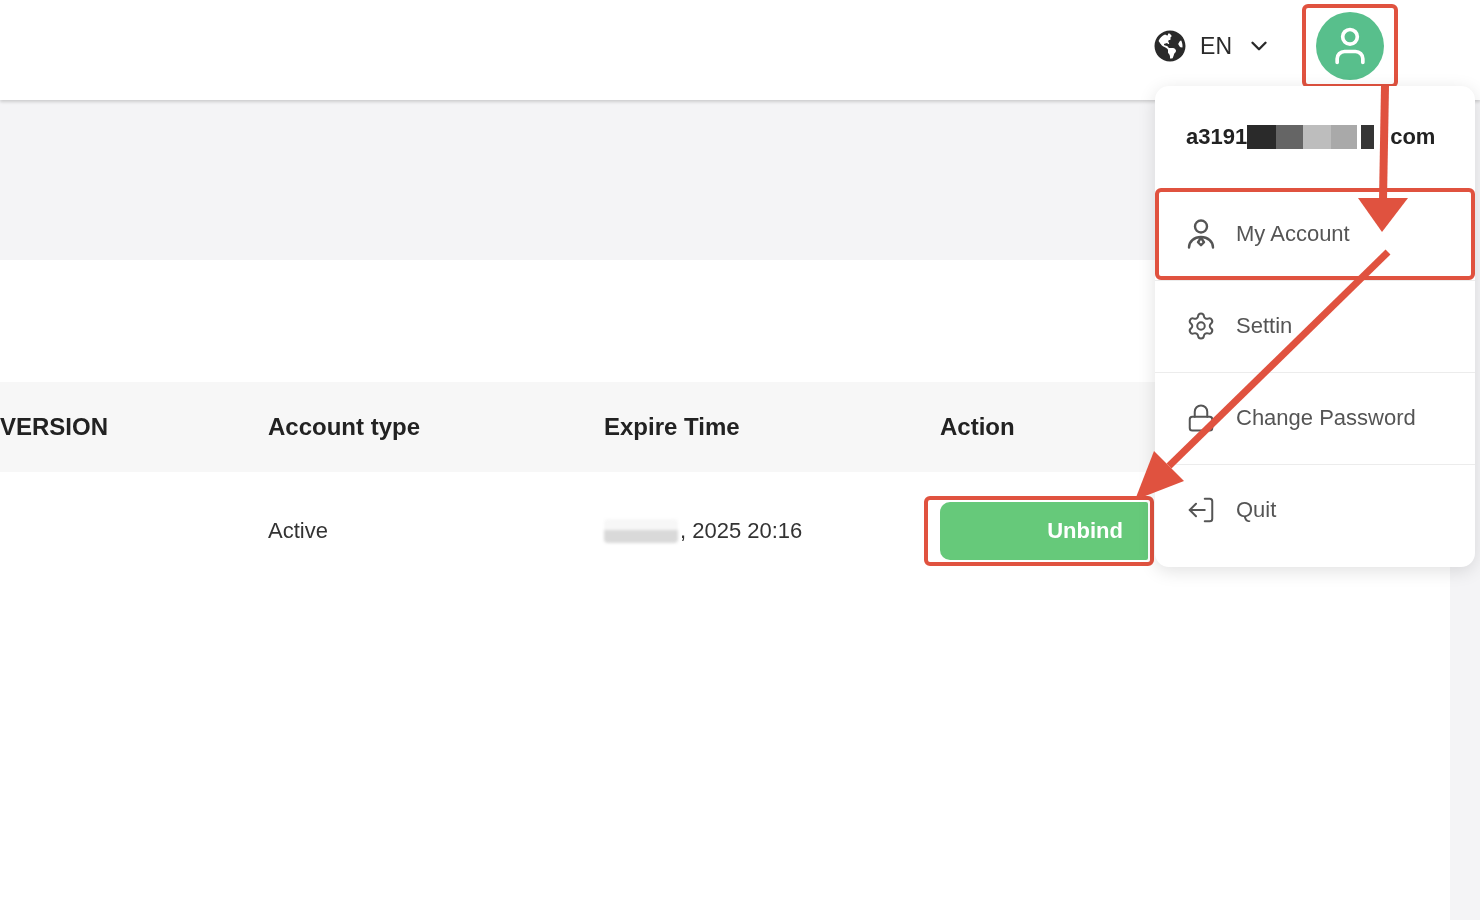 The height and width of the screenshot is (920, 1480). Describe the element at coordinates (54, 427) in the screenshot. I see `column-header: VERSION` at that location.